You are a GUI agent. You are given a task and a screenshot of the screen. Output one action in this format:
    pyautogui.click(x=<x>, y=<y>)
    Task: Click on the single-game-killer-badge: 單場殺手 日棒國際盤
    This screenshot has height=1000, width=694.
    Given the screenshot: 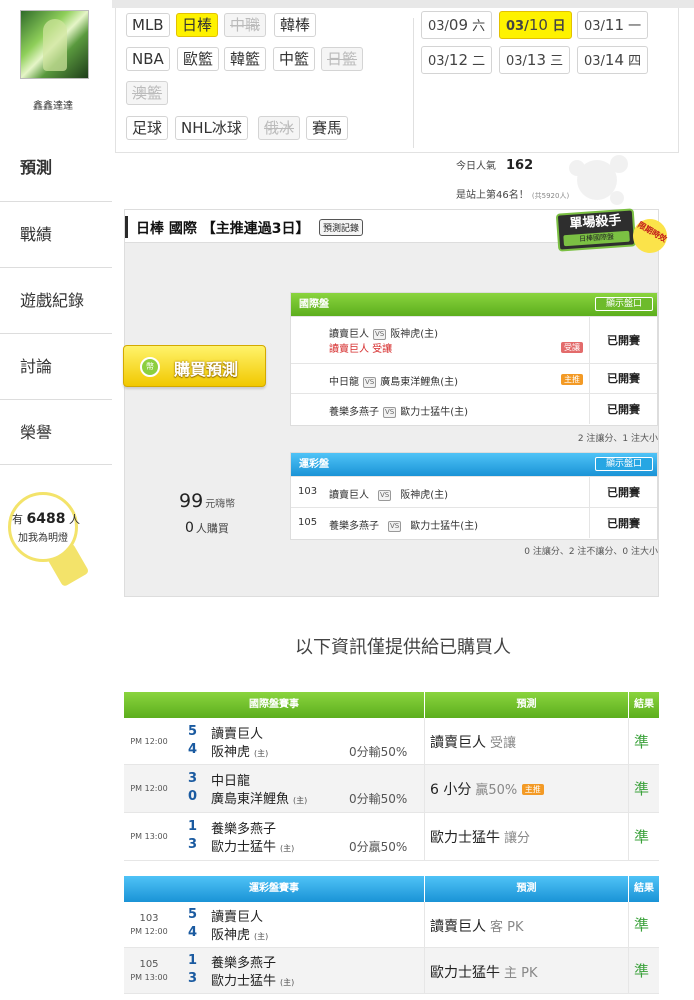 What is the action you would take?
    pyautogui.click(x=596, y=230)
    